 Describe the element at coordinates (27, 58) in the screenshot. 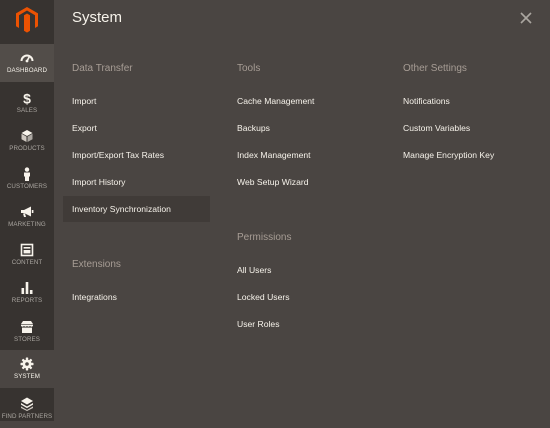

I see `dashboard-icon` at that location.